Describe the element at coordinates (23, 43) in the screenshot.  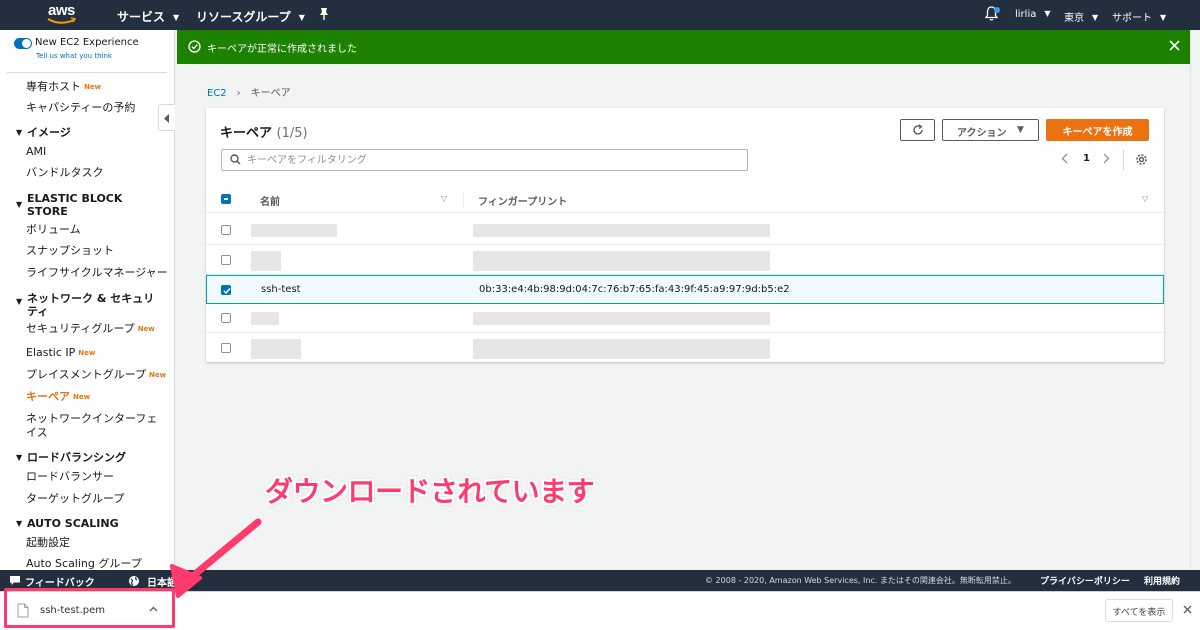
I see `new-experience-toggle` at that location.